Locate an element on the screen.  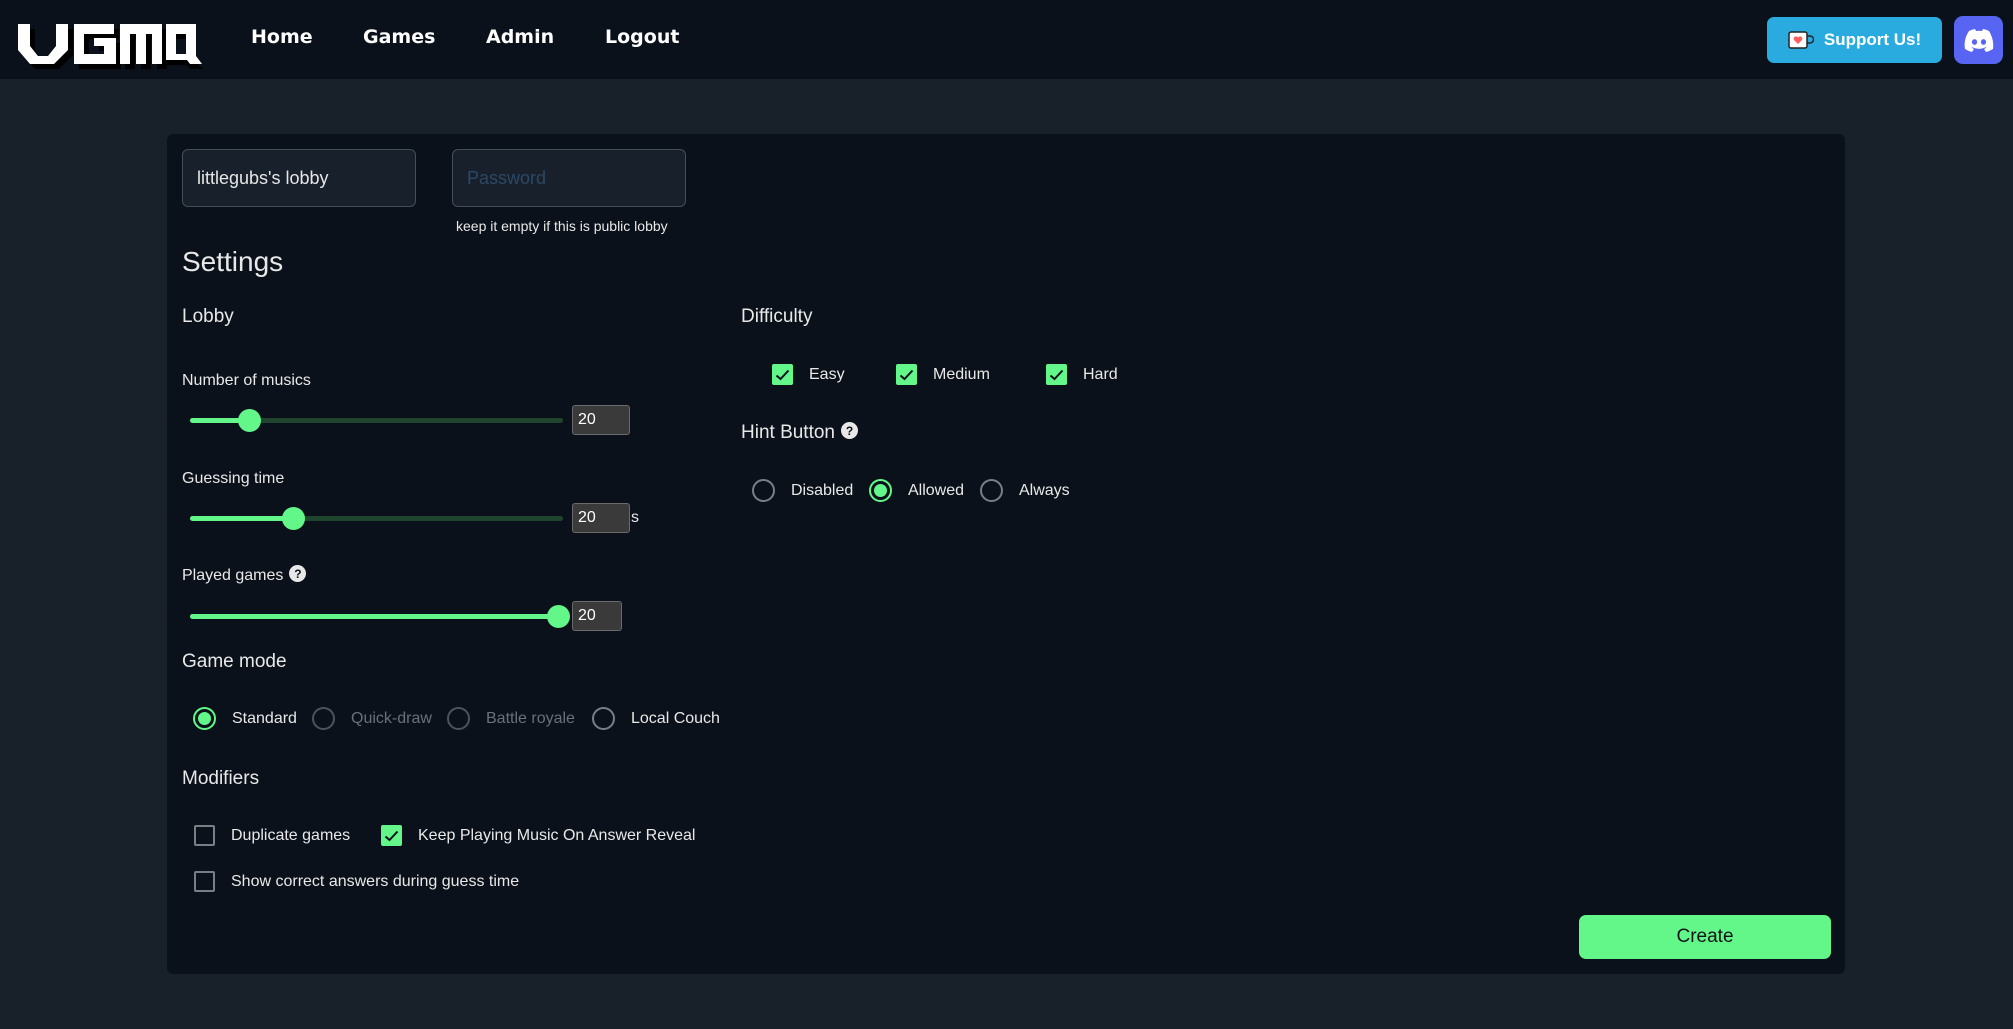
number-of-musics-value: 20 is located at coordinates (601, 420).